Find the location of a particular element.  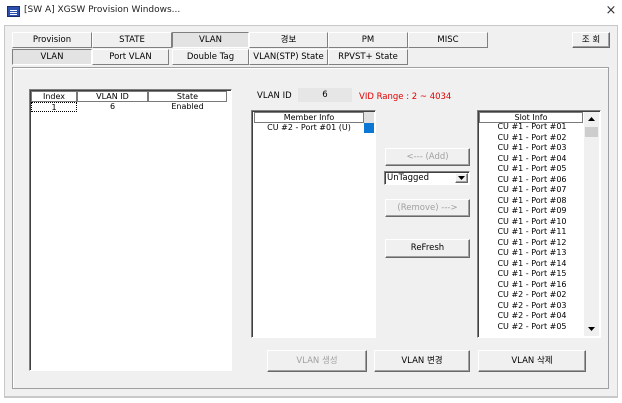

app-icon is located at coordinates (13, 11).